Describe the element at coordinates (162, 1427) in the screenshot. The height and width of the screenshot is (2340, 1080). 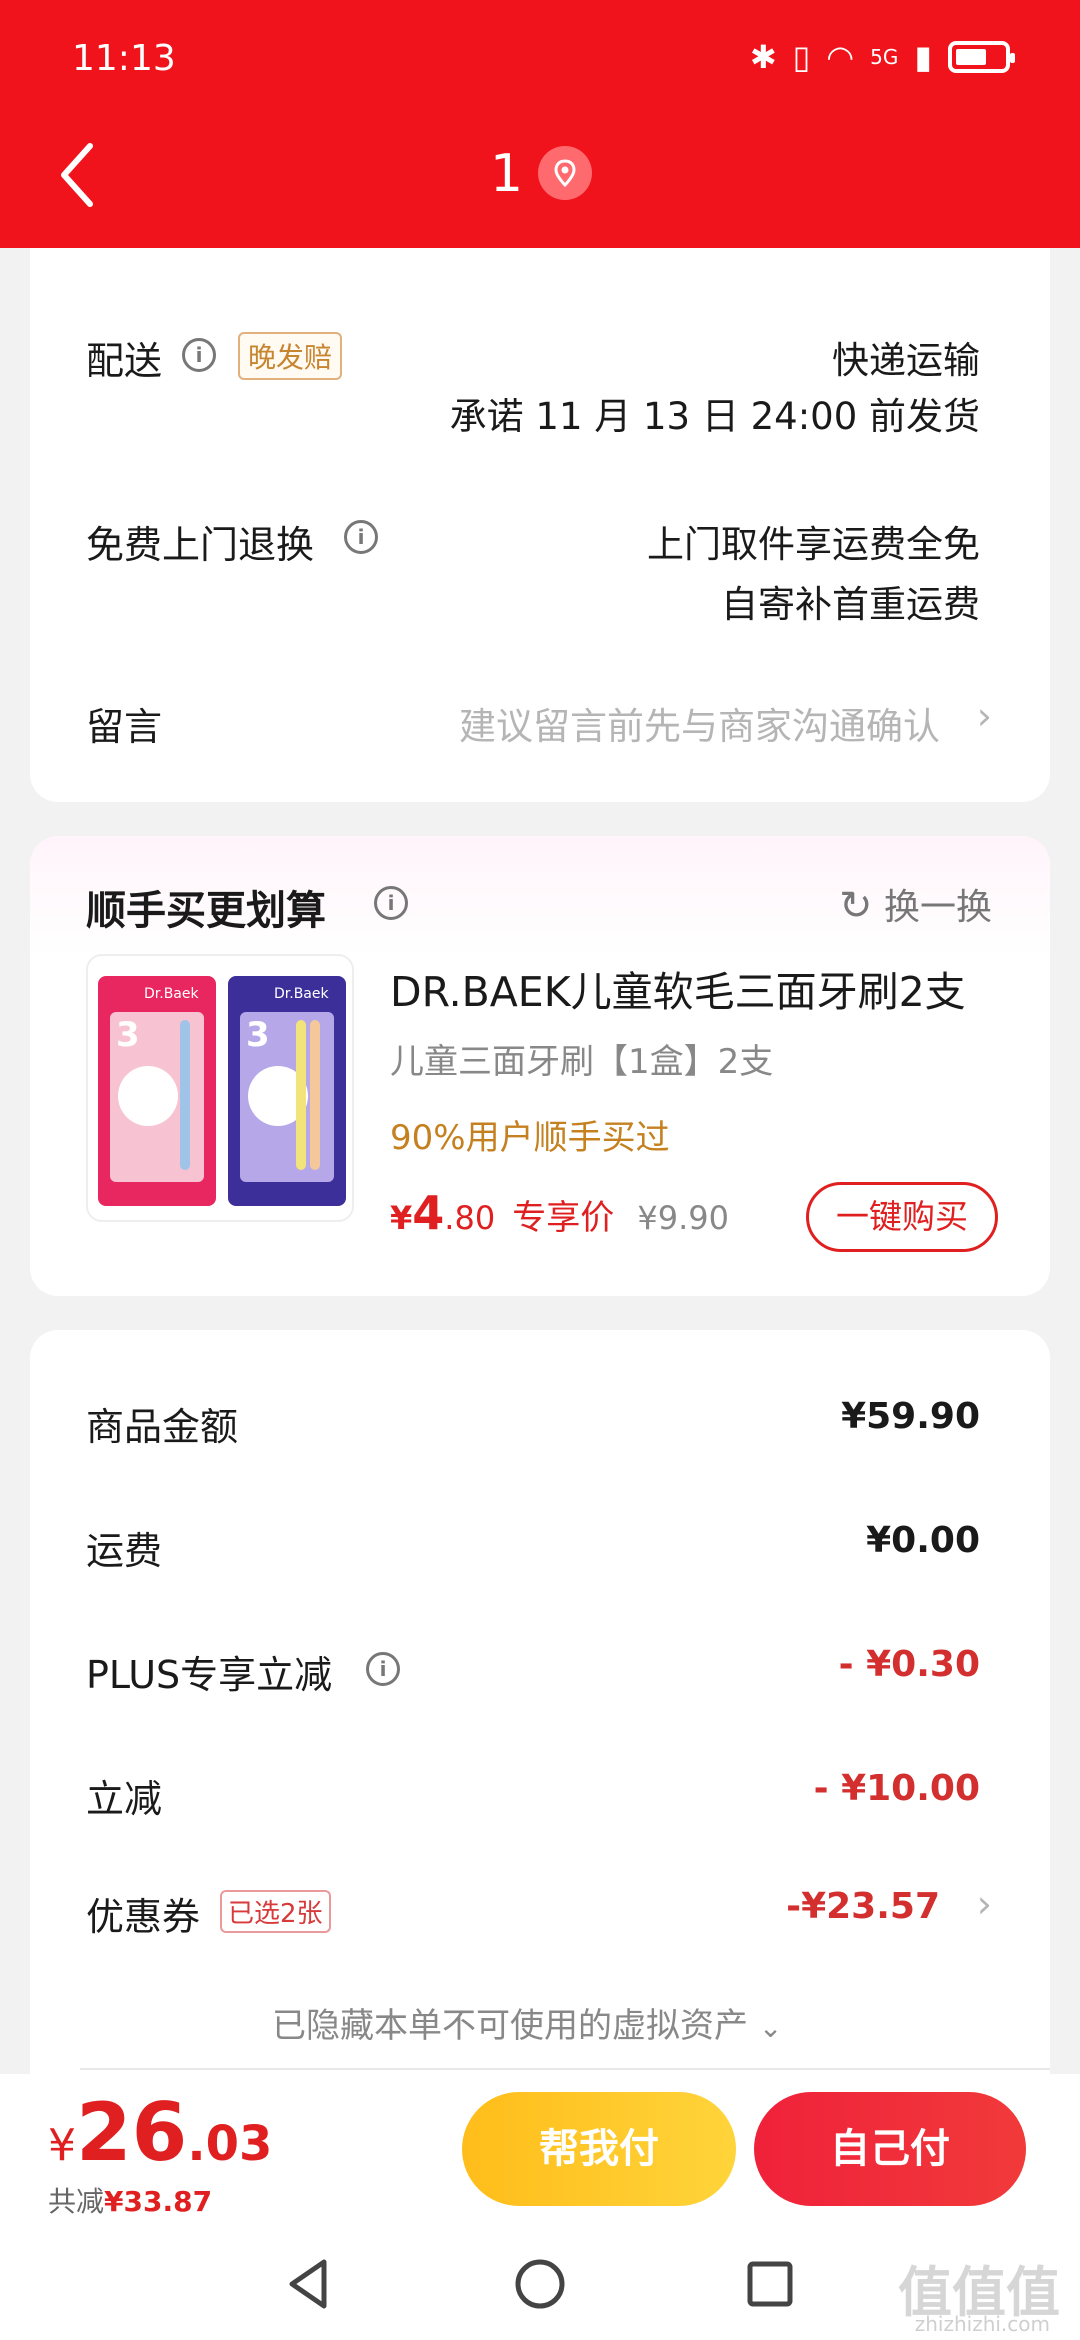
I see `summary-row-label: 商品金额` at that location.